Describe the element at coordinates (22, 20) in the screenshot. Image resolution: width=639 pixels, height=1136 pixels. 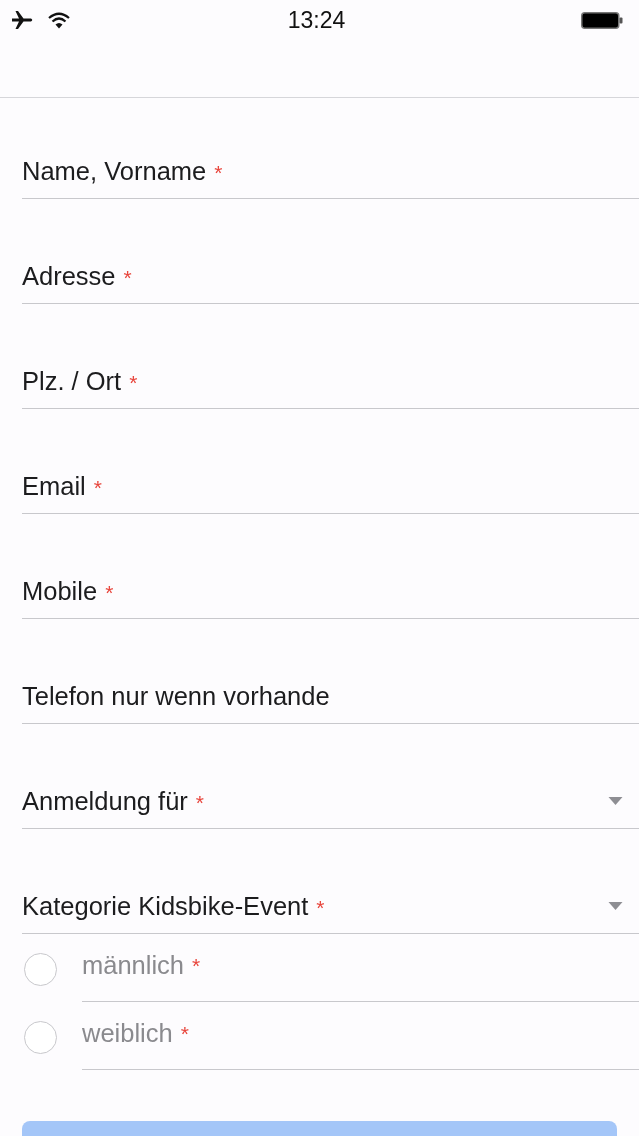
I see `airplane-icon` at that location.